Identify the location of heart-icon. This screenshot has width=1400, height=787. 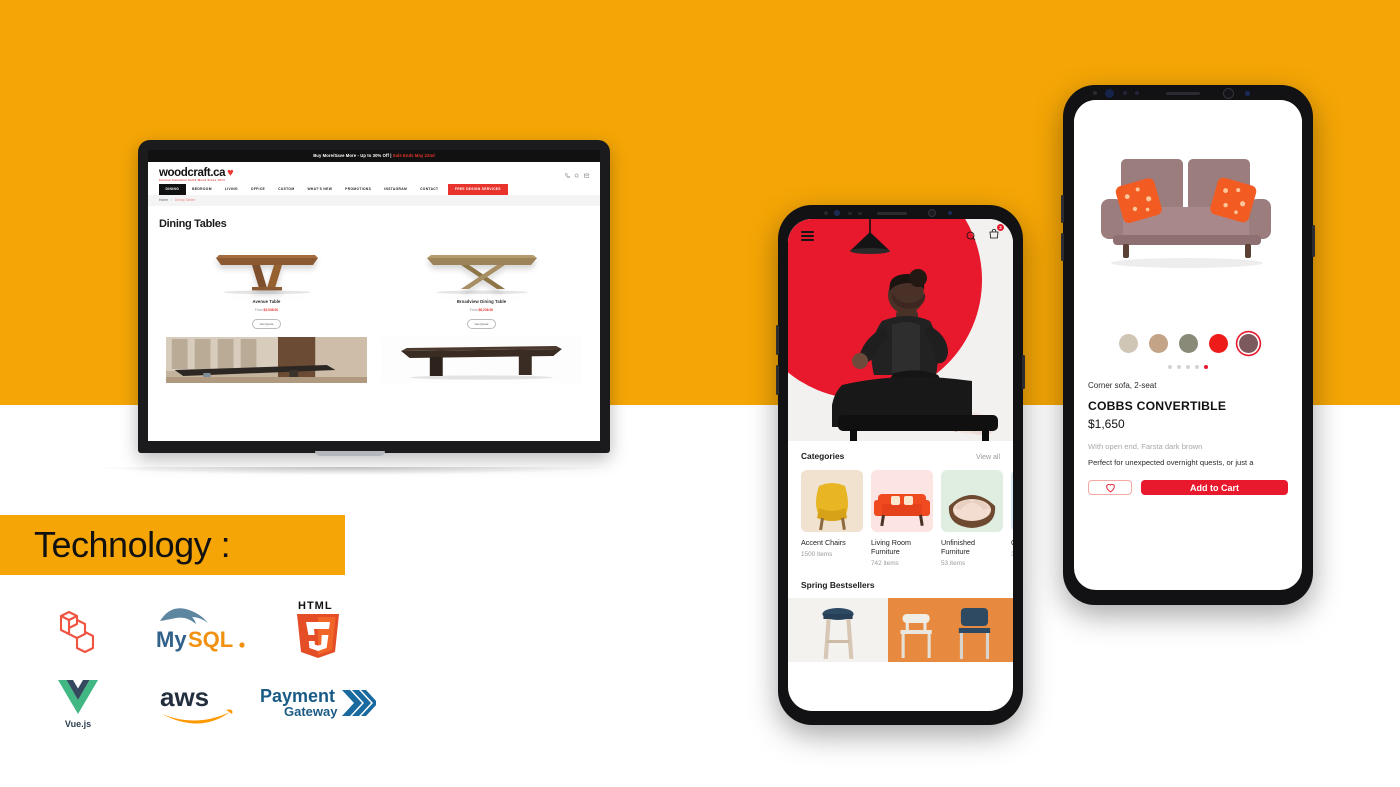
(1110, 488).